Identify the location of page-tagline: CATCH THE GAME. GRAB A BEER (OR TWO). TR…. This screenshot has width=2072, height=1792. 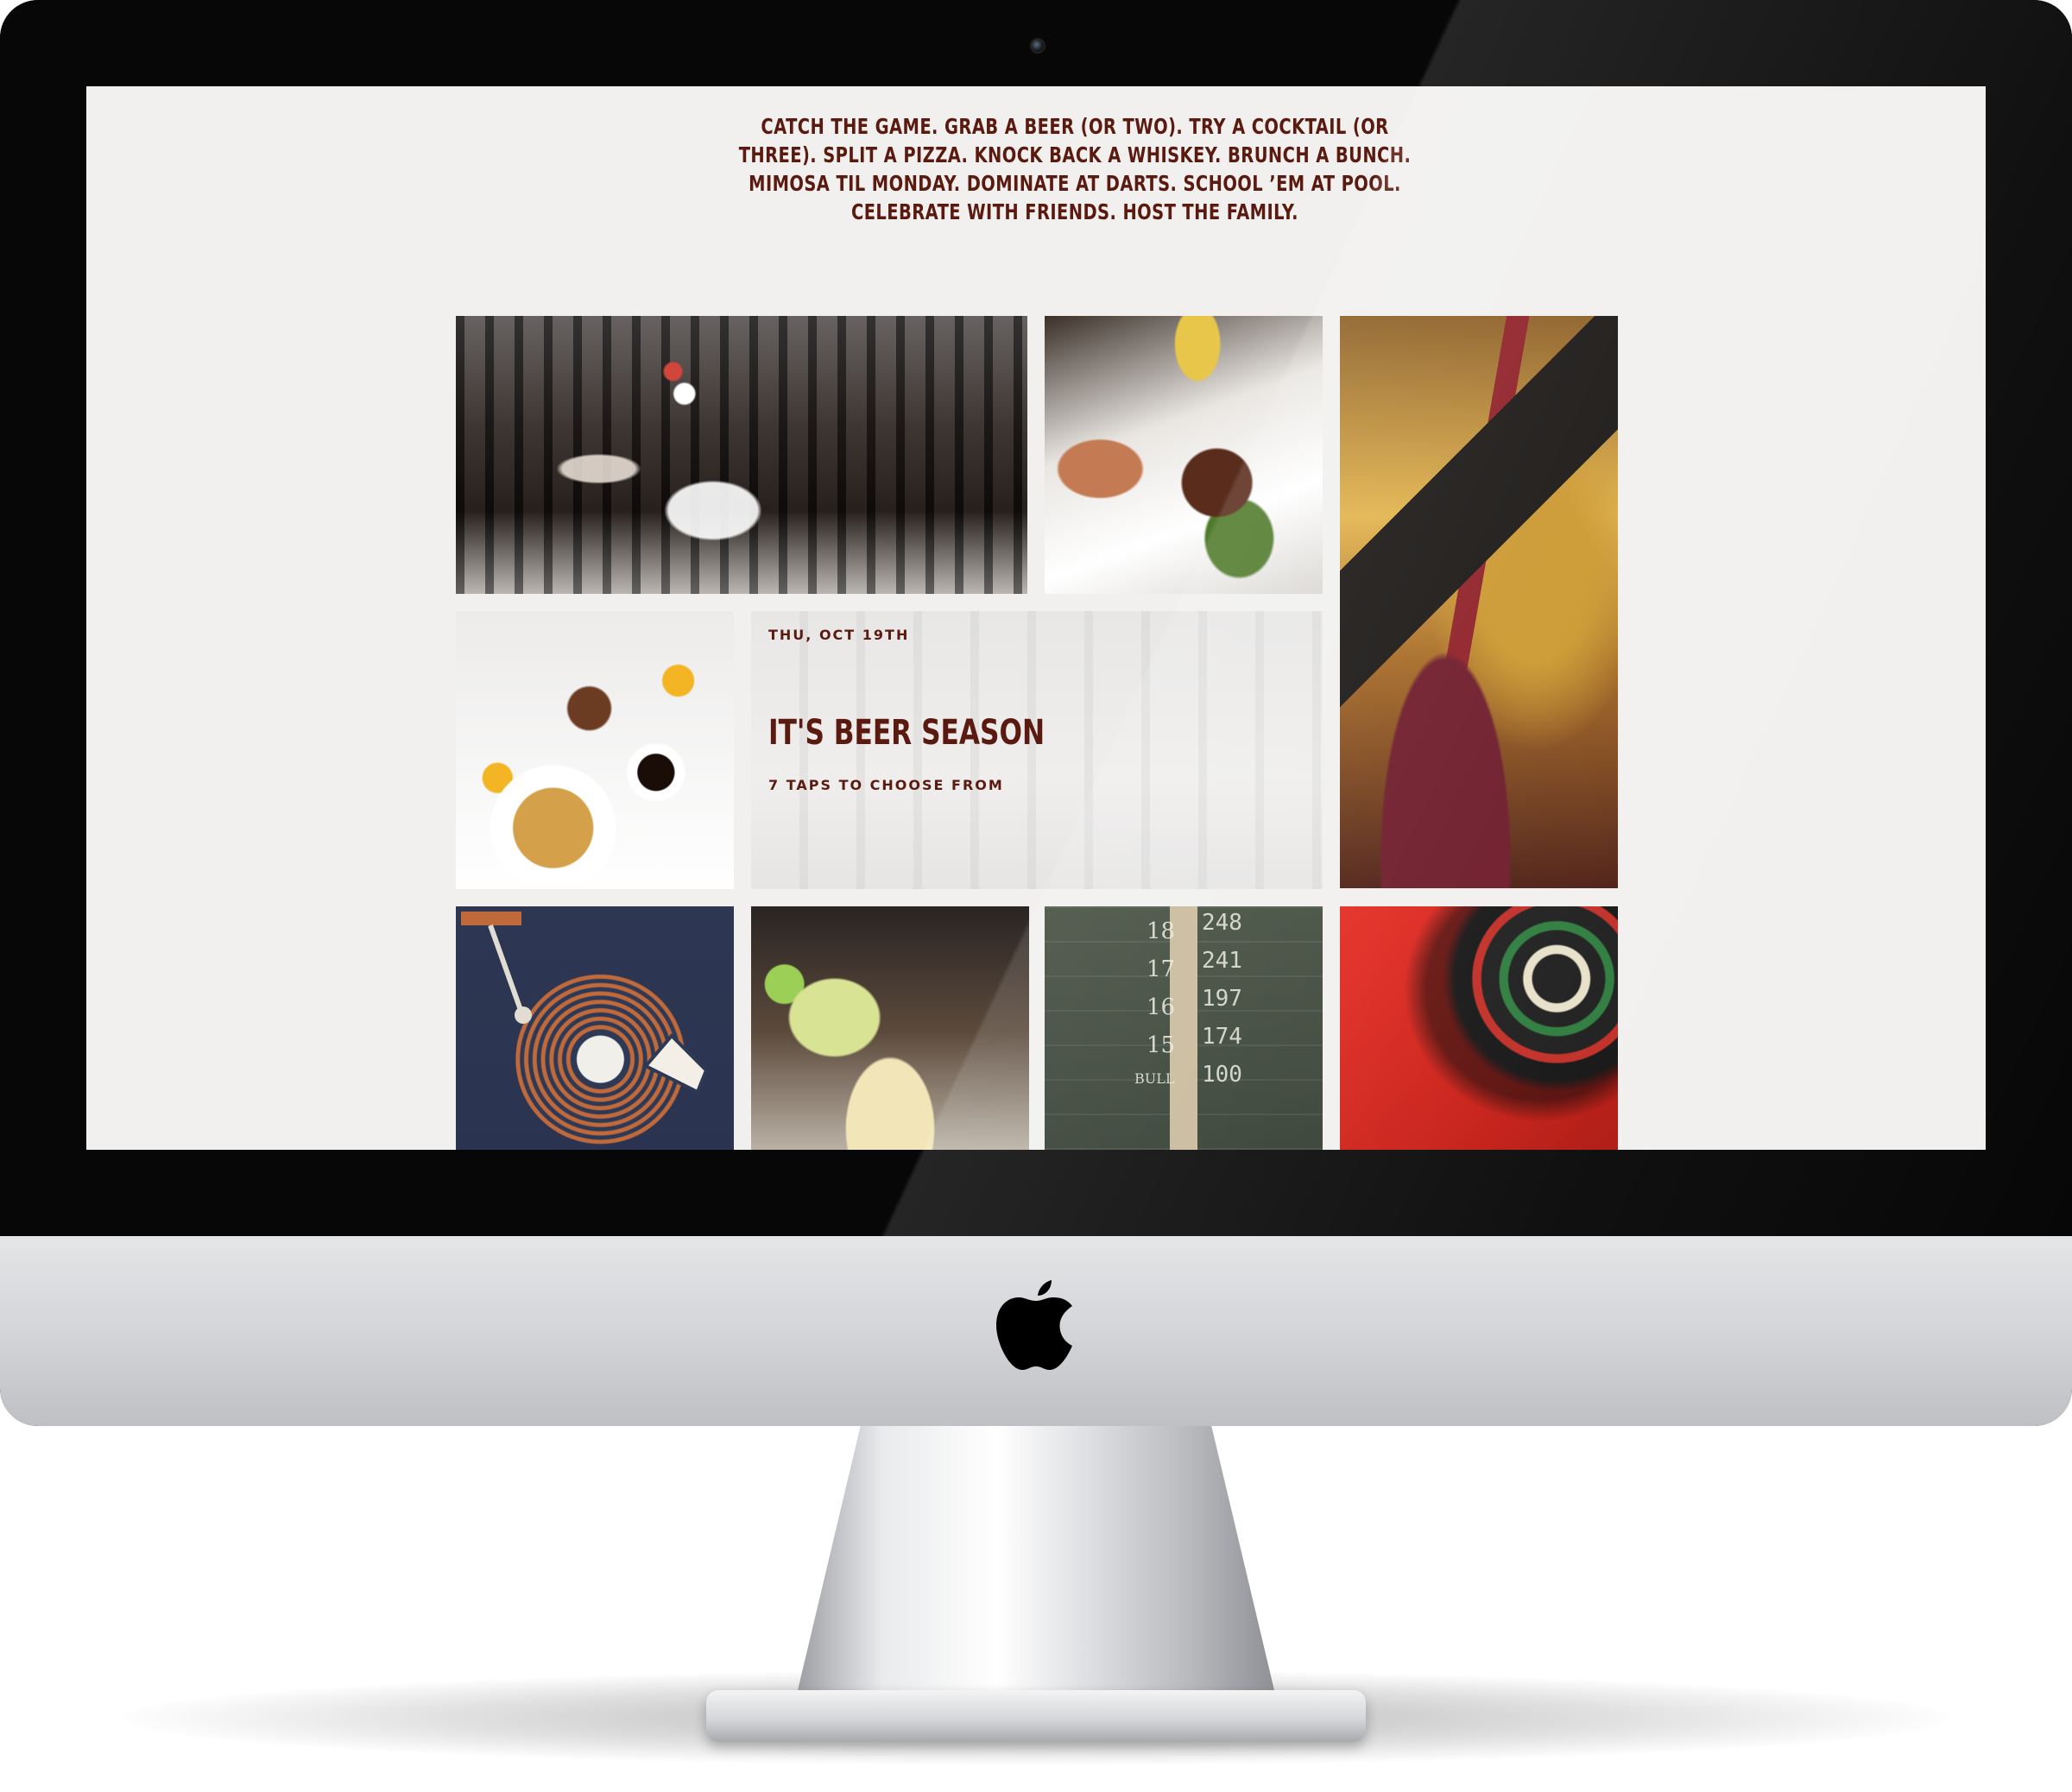
(1075, 169).